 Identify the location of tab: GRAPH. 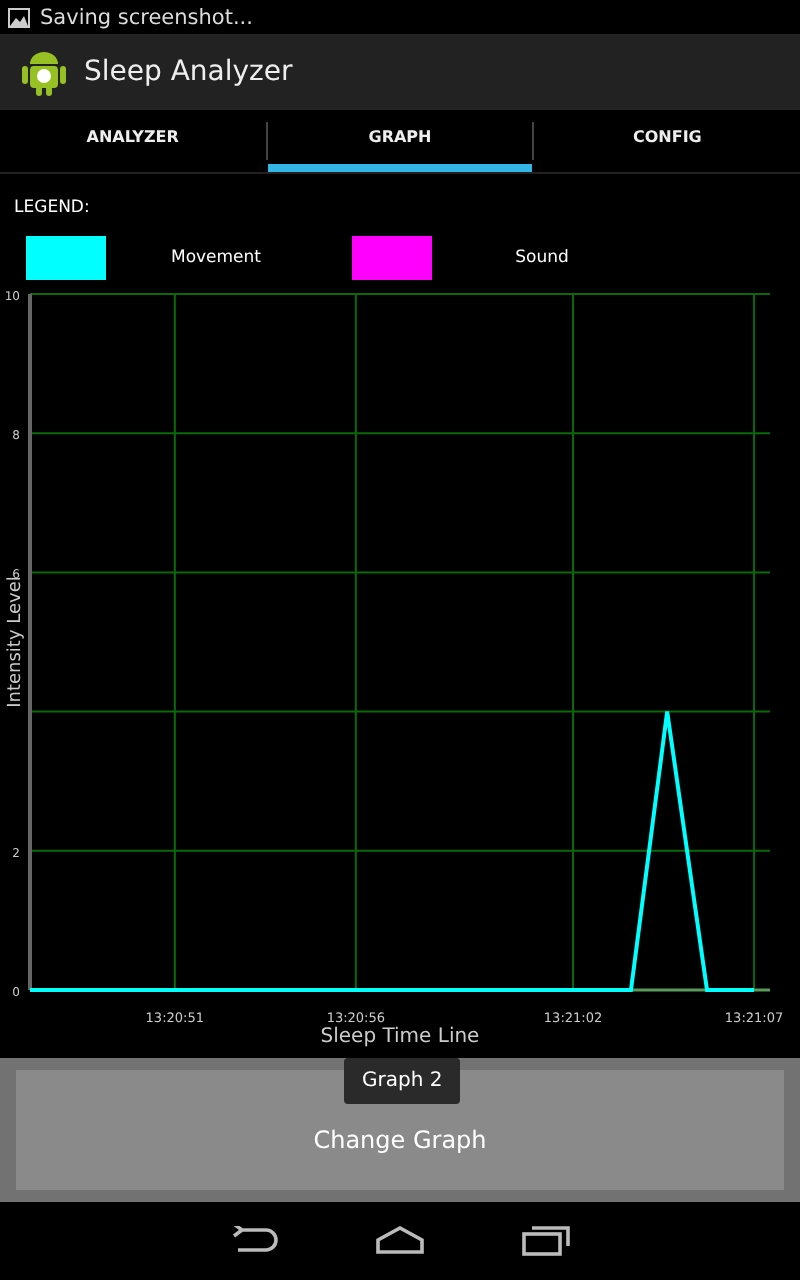
(400, 141).